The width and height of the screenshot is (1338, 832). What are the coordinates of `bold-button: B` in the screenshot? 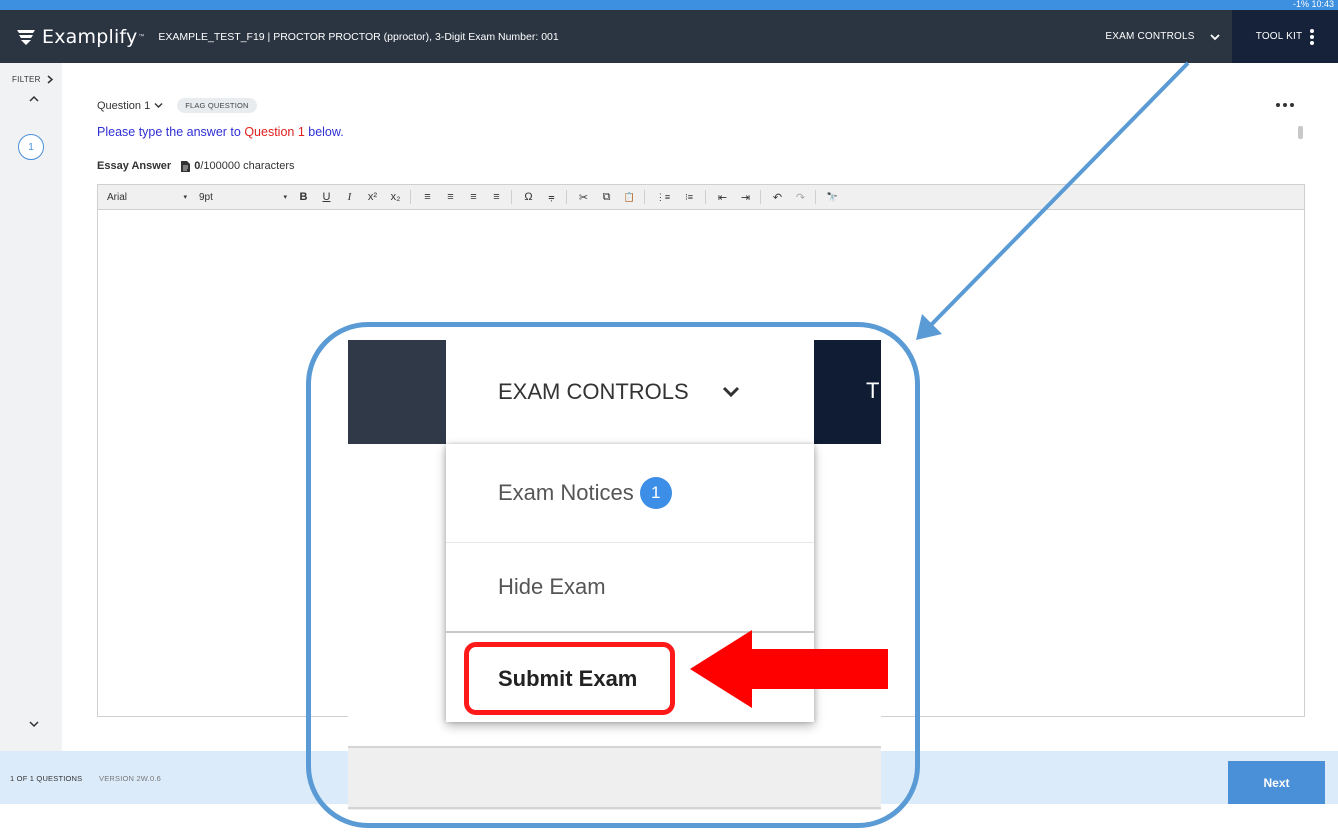 It's located at (303, 197).